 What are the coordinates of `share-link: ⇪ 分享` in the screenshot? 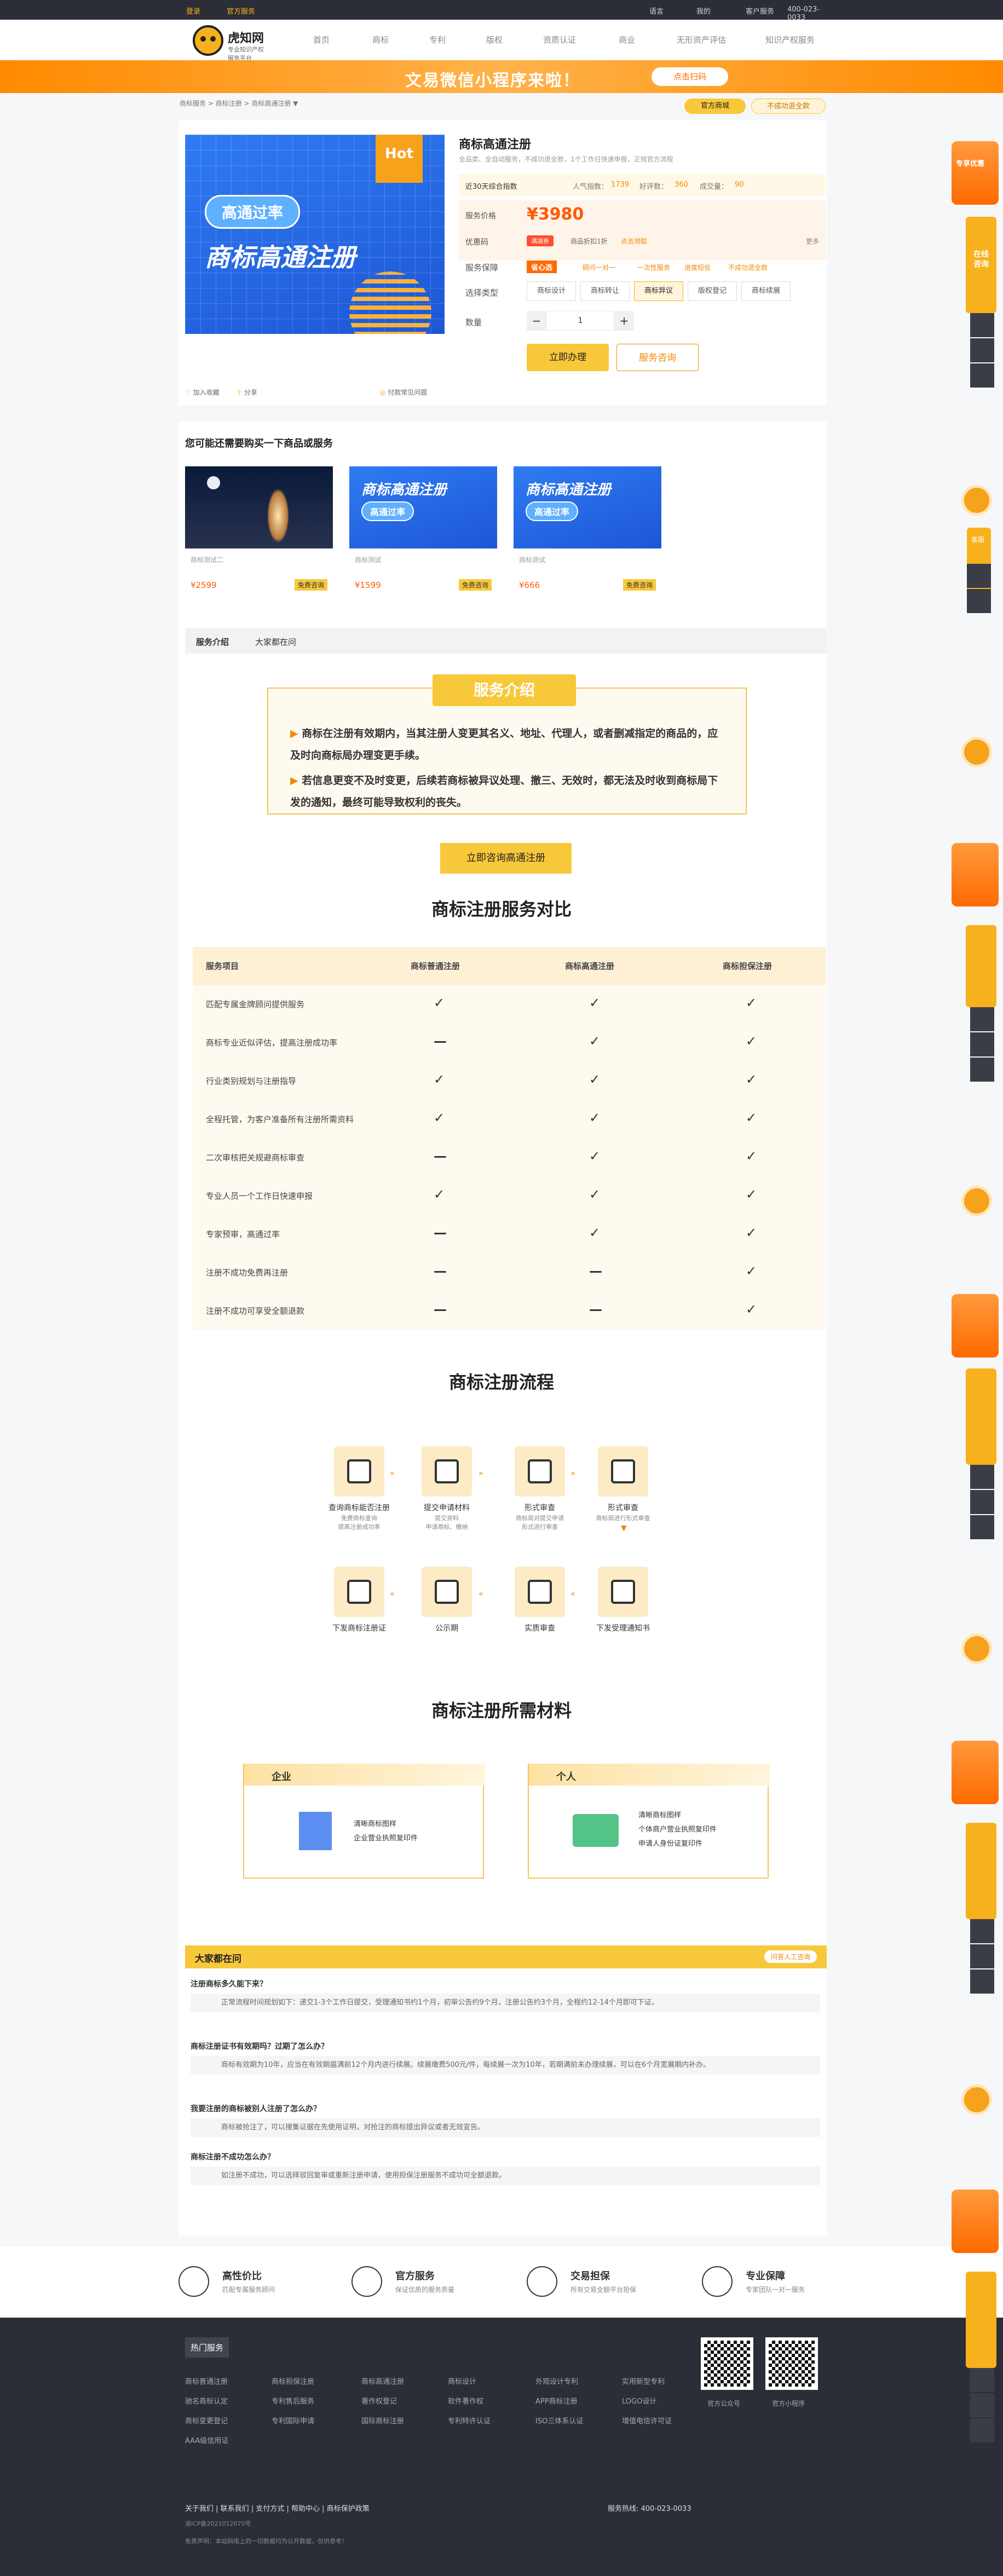 It's located at (247, 392).